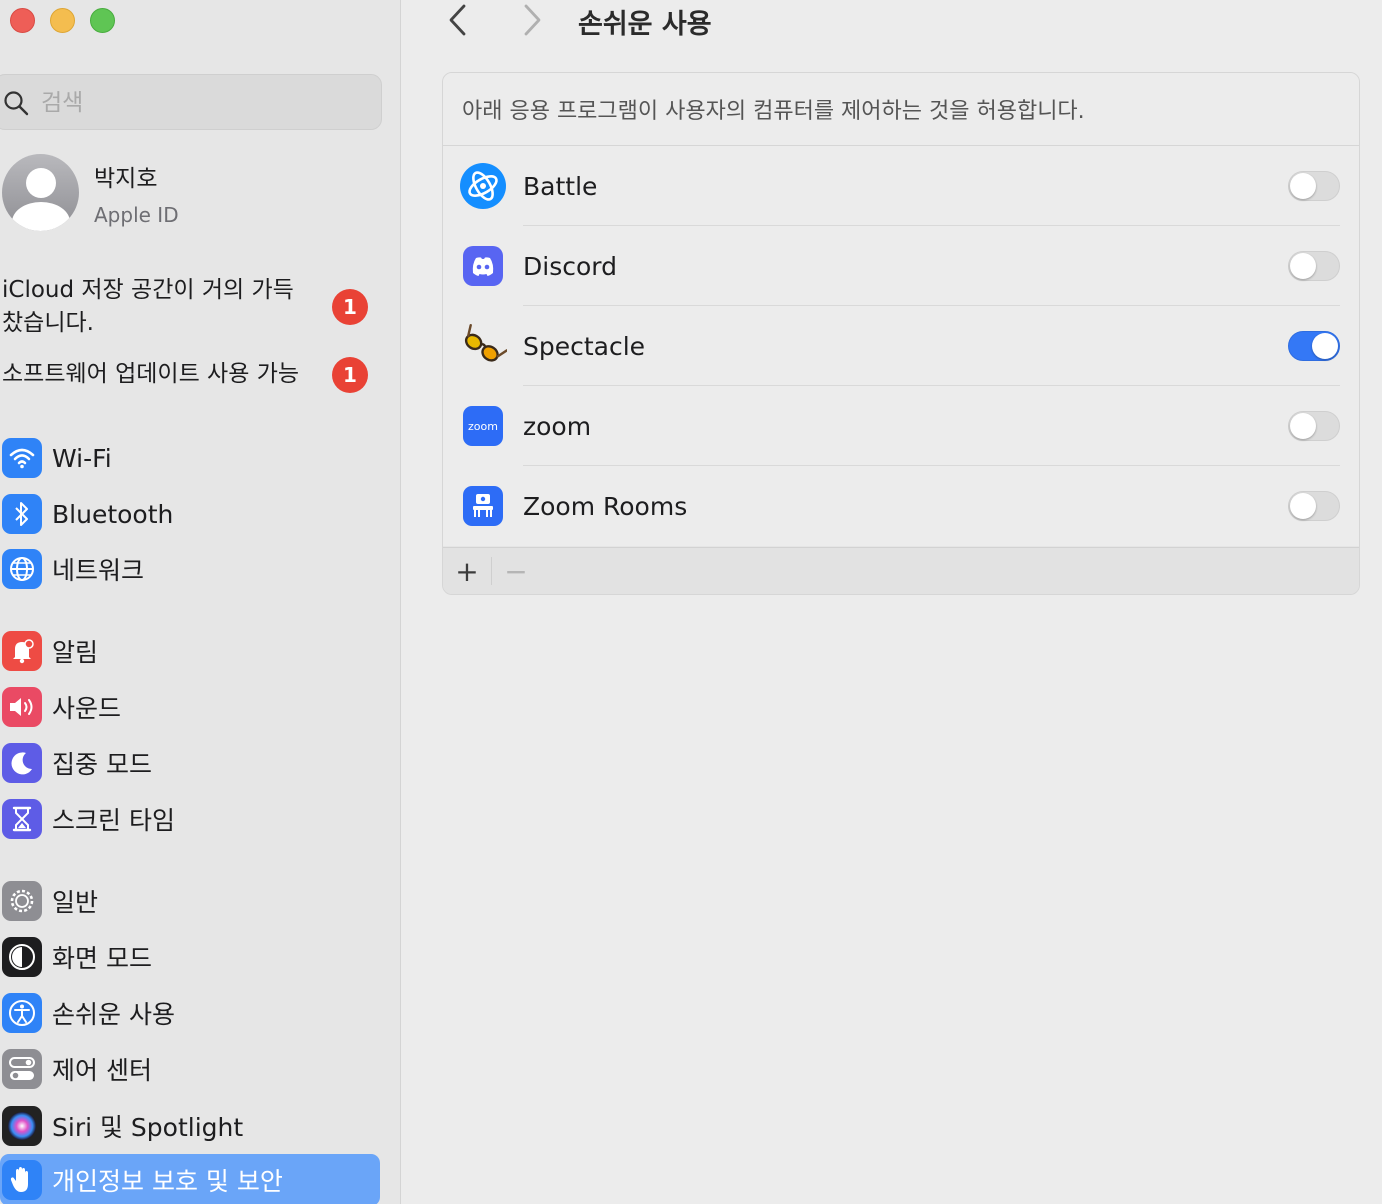 The image size is (1382, 1204). What do you see at coordinates (1314, 426) in the screenshot?
I see `app-toggle-zoom` at bounding box center [1314, 426].